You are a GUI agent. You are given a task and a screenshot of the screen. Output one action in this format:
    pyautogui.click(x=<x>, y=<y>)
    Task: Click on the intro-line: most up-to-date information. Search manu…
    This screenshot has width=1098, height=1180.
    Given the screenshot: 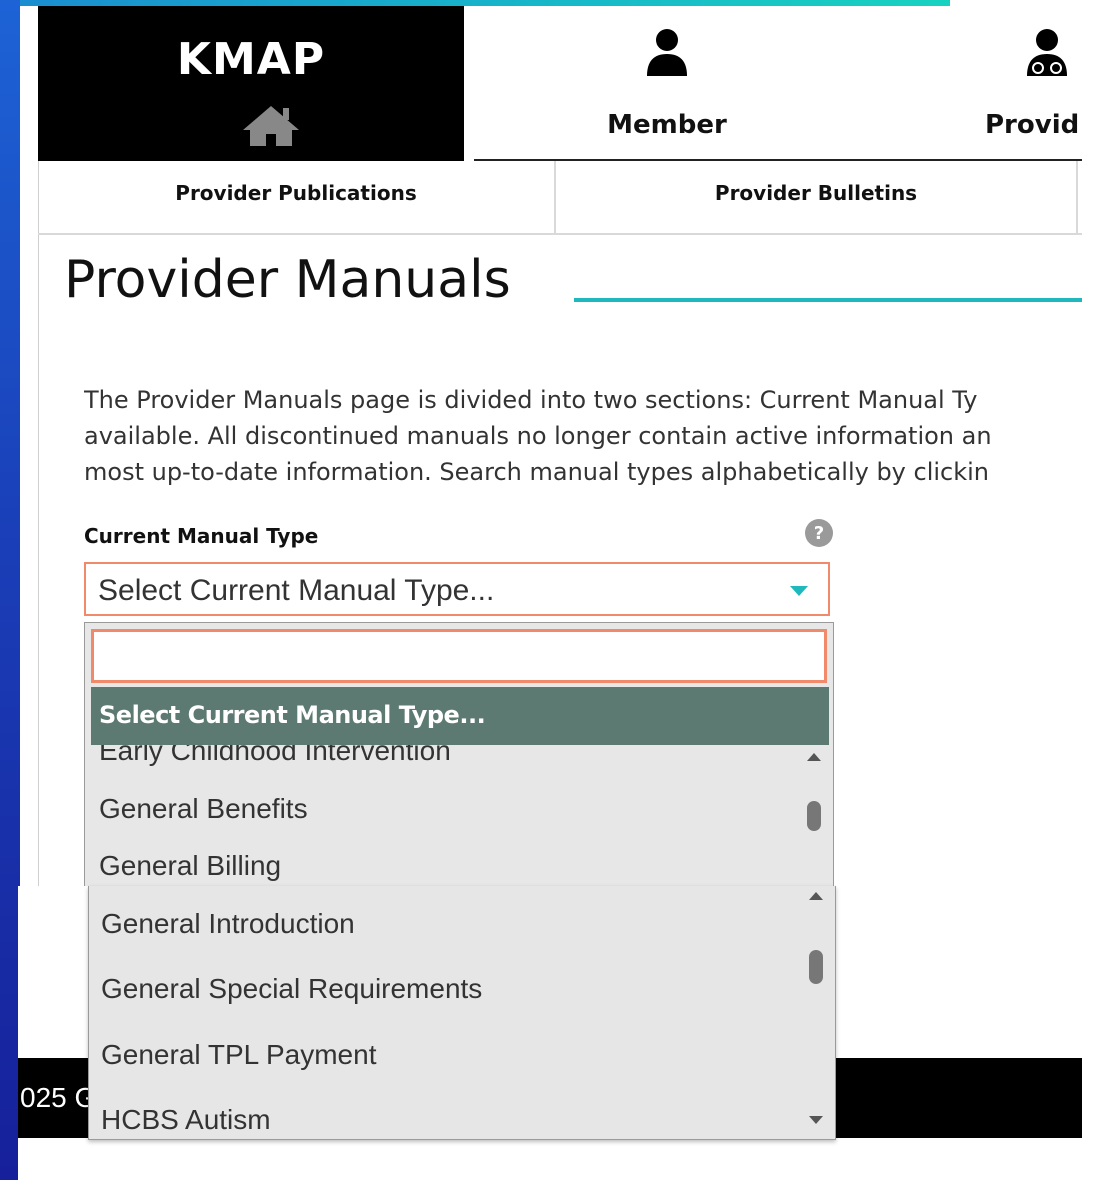 What is the action you would take?
    pyautogui.click(x=537, y=472)
    